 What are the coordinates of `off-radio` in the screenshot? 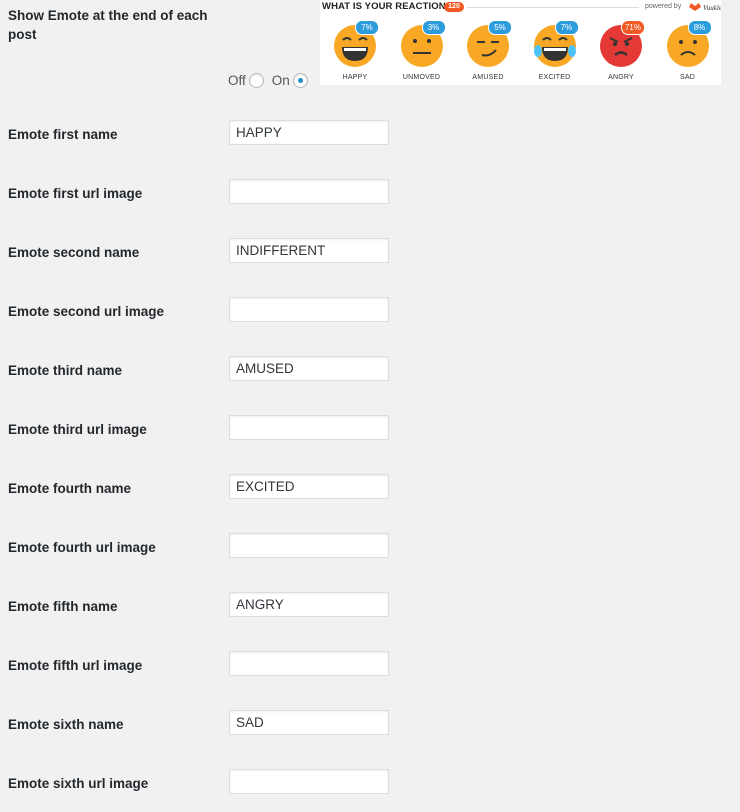 It's located at (256, 80).